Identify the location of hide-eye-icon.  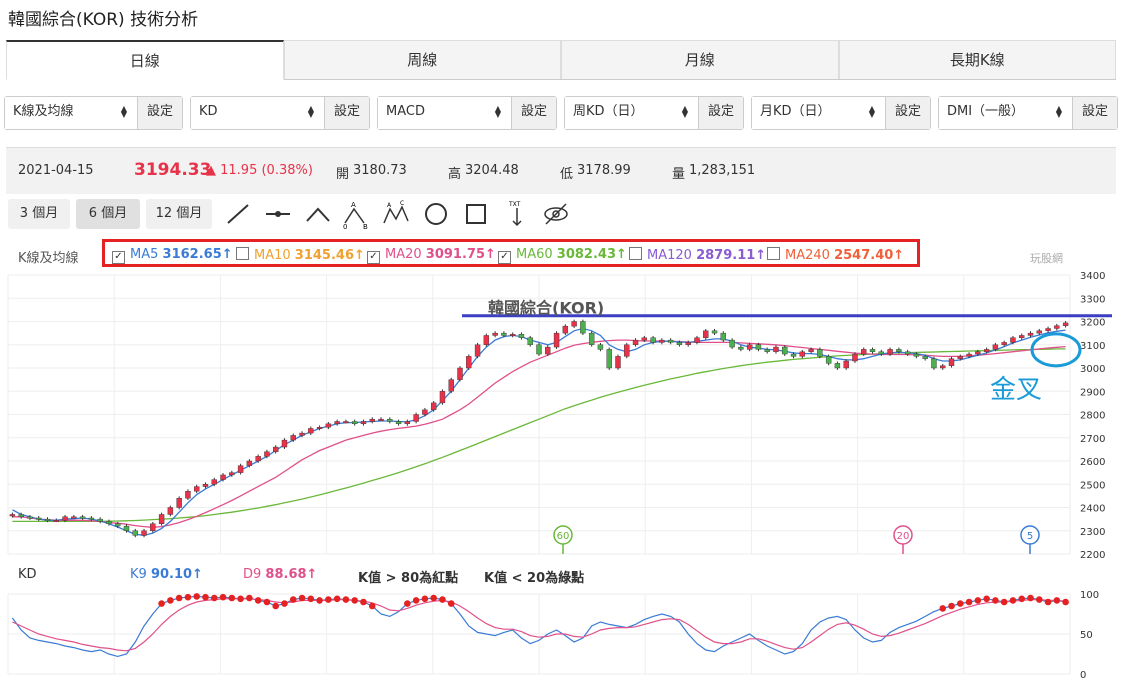
(556, 214).